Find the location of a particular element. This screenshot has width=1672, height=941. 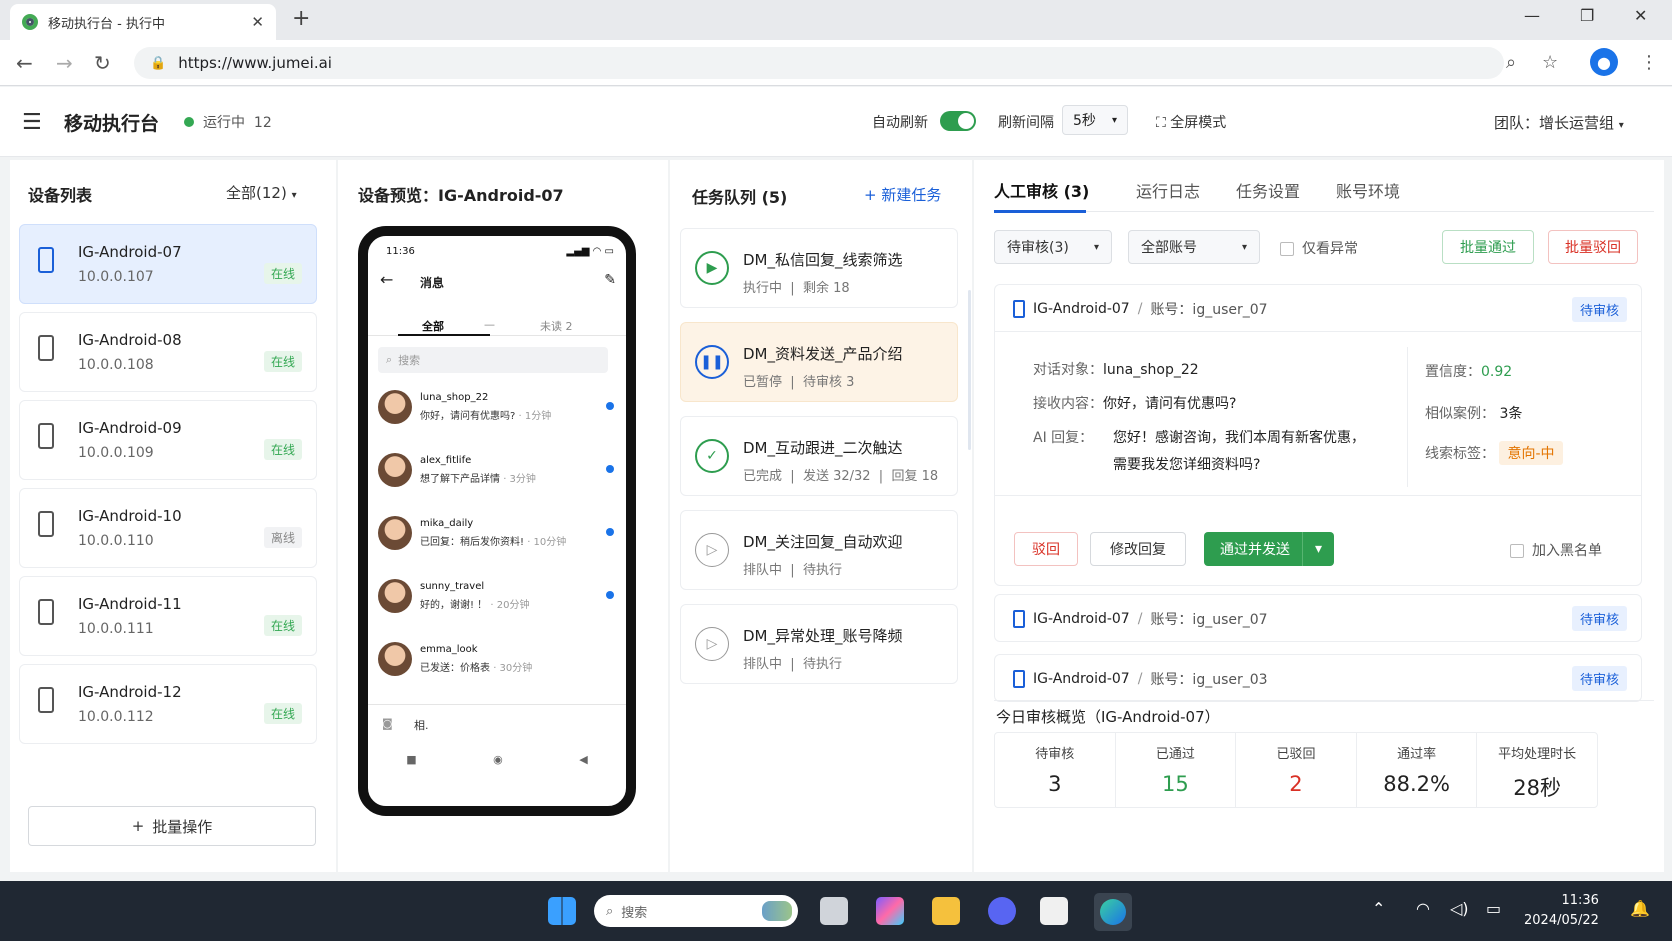

discord-icon is located at coordinates (1002, 911).